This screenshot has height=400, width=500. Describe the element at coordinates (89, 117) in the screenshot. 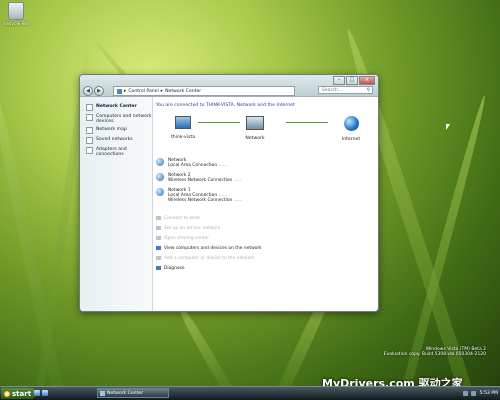

I see `computers-icon` at that location.